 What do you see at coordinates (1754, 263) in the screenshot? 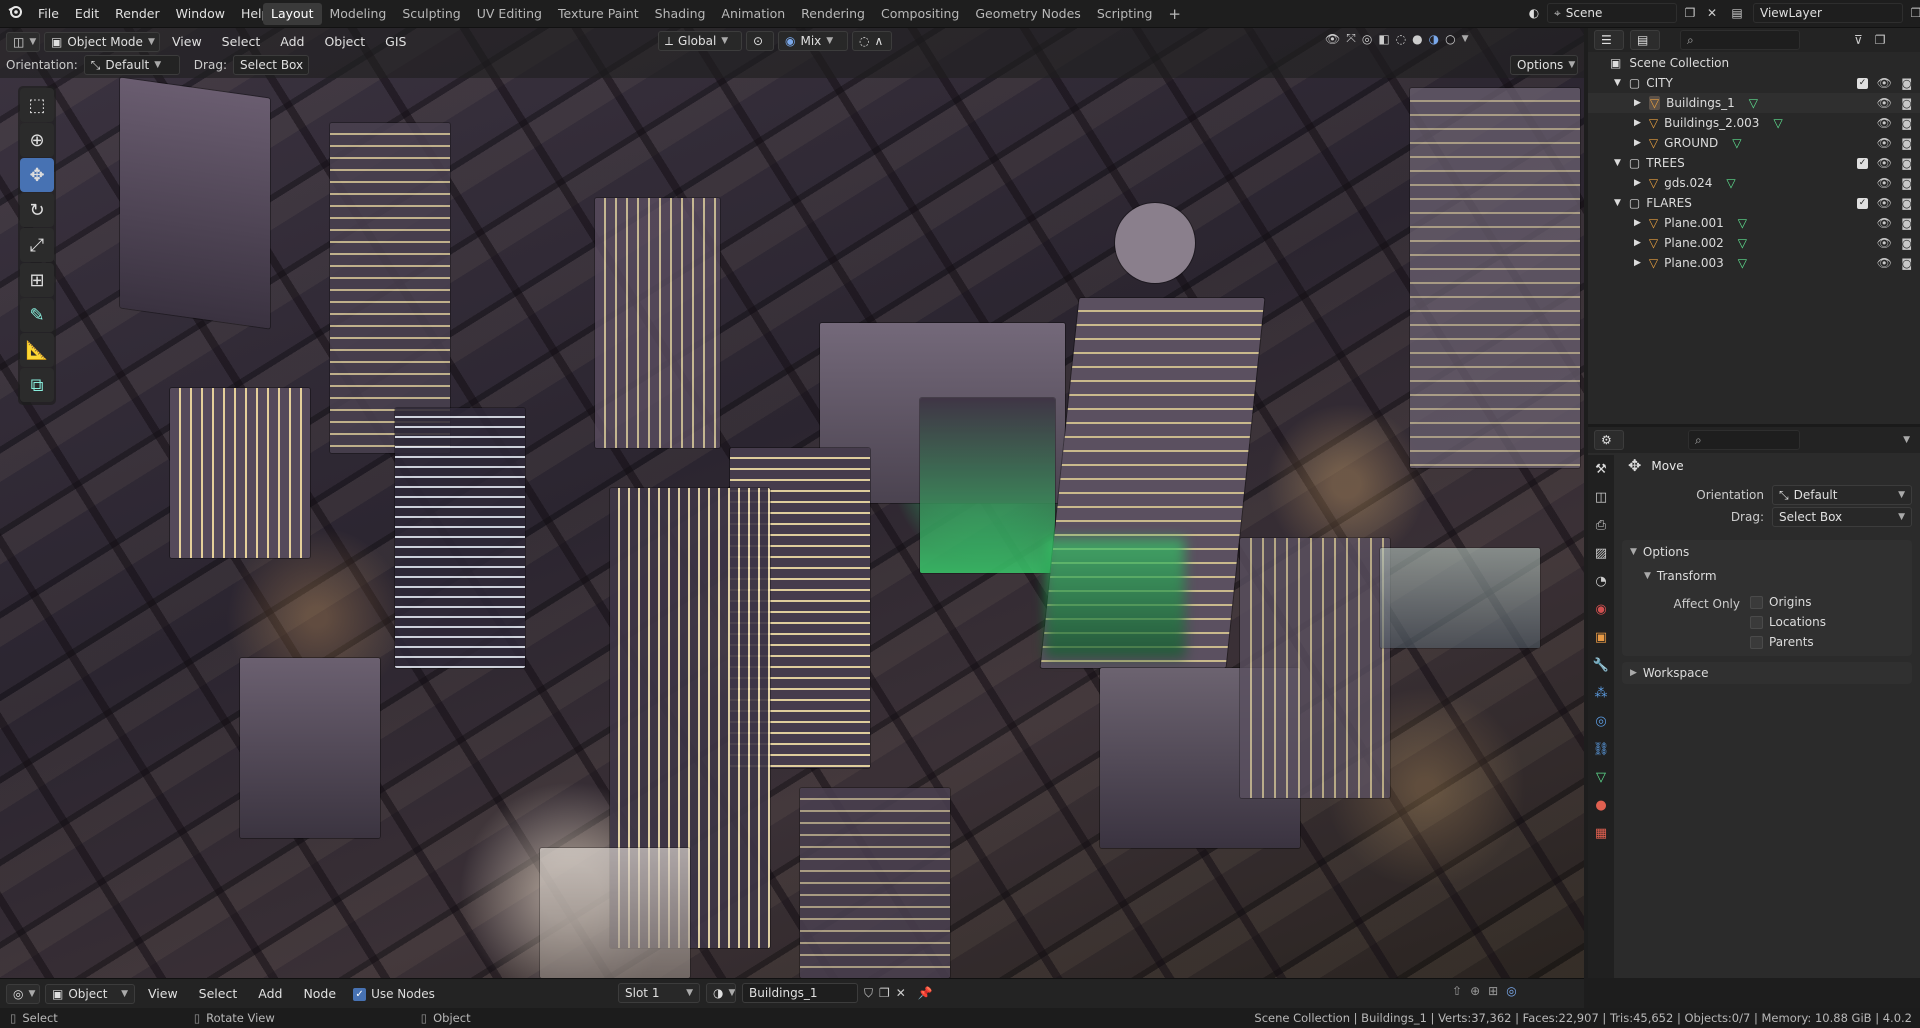
I see `outliner-row-plane-003: ▶ ▽ Plane.003 ▽ 👁 ◙` at bounding box center [1754, 263].